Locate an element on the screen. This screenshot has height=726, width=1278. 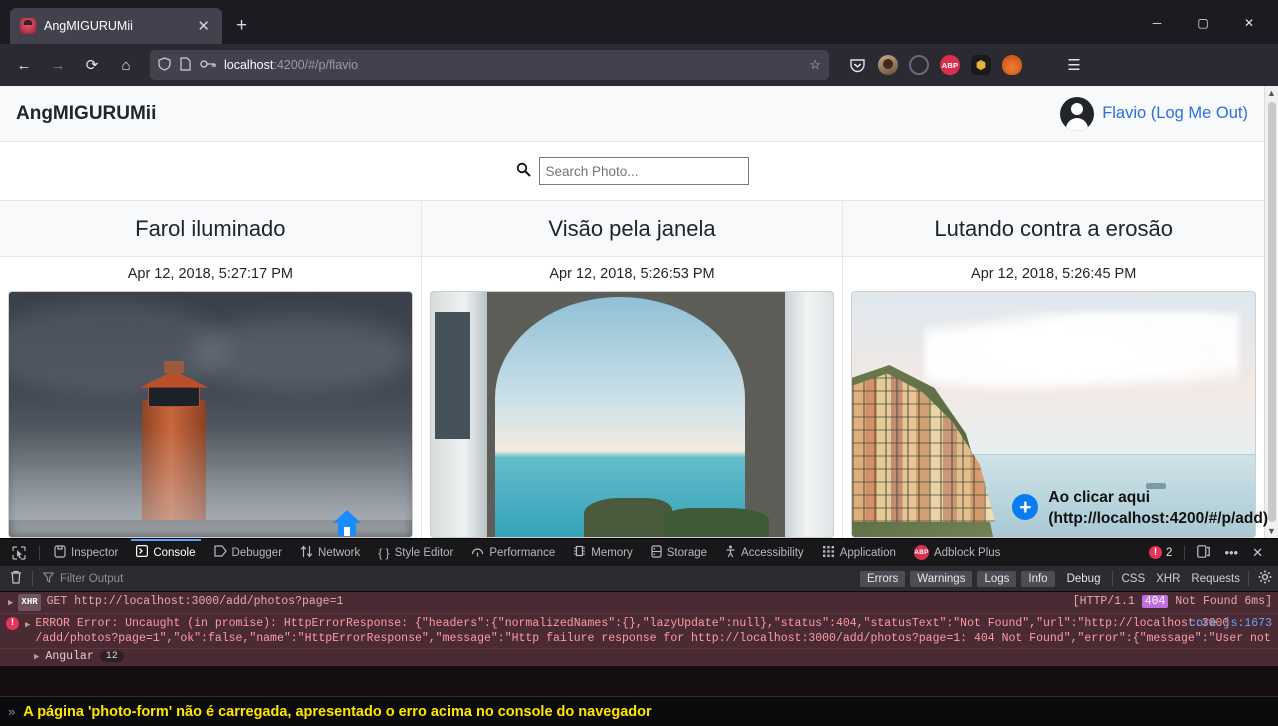
devtools-tab-debugger: Debugger is located at coordinates (248, 552).